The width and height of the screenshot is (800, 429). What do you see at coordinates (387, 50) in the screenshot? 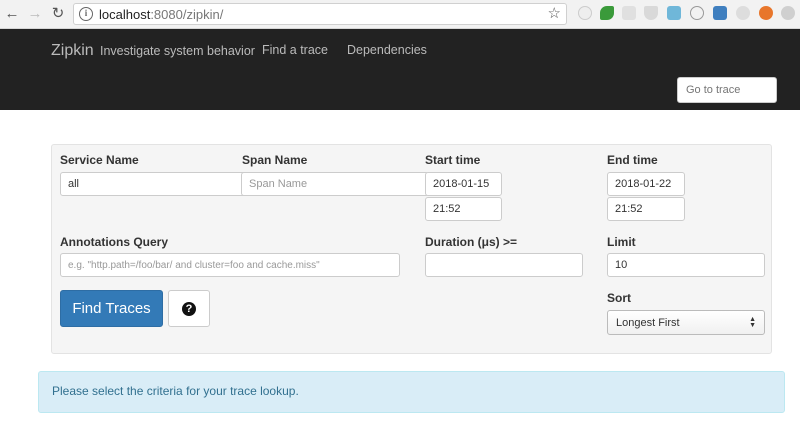
I see `nav-dependencies: Dependencies` at bounding box center [387, 50].